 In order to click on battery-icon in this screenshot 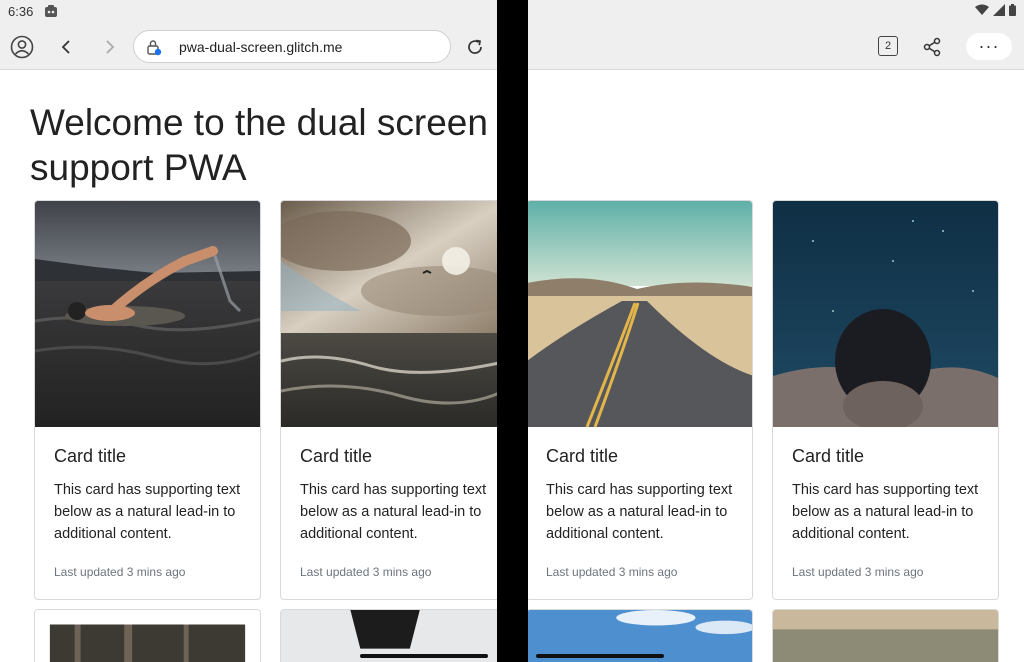, I will do `click(1012, 10)`.